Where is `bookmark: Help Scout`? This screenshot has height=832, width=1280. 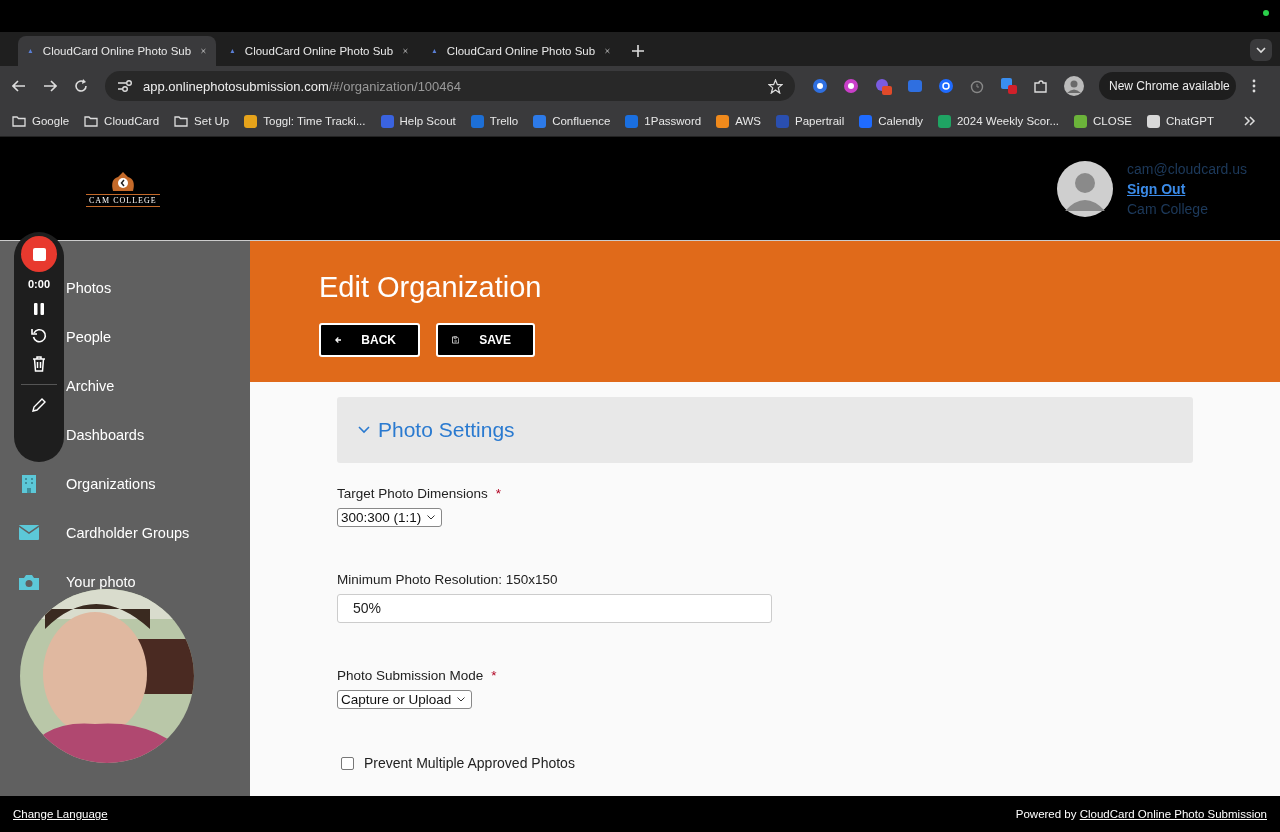 bookmark: Help Scout is located at coordinates (418, 121).